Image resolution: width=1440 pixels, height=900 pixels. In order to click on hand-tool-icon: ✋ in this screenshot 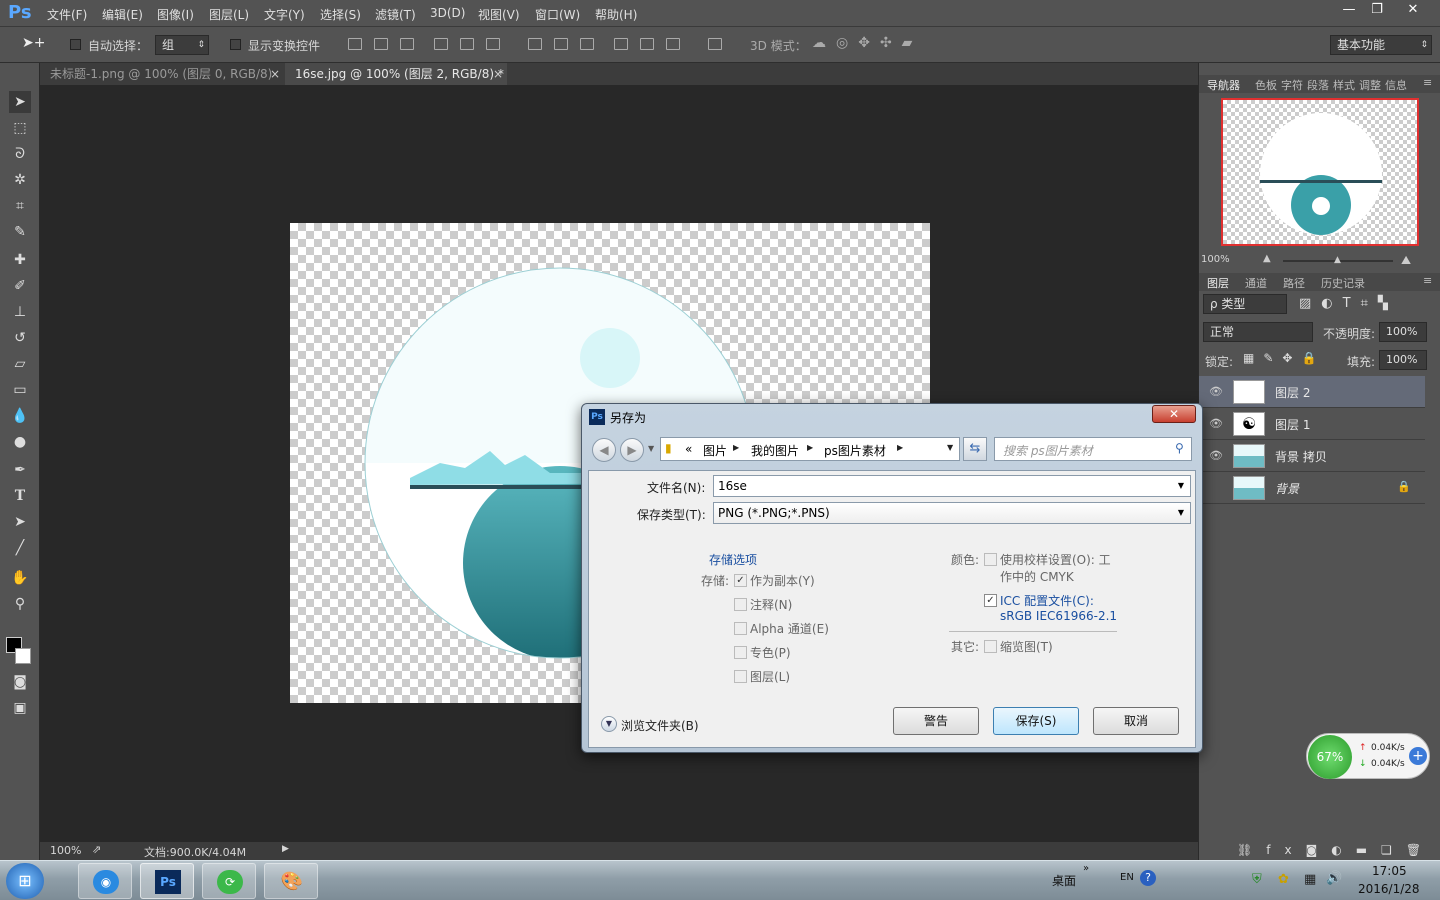, I will do `click(20, 578)`.